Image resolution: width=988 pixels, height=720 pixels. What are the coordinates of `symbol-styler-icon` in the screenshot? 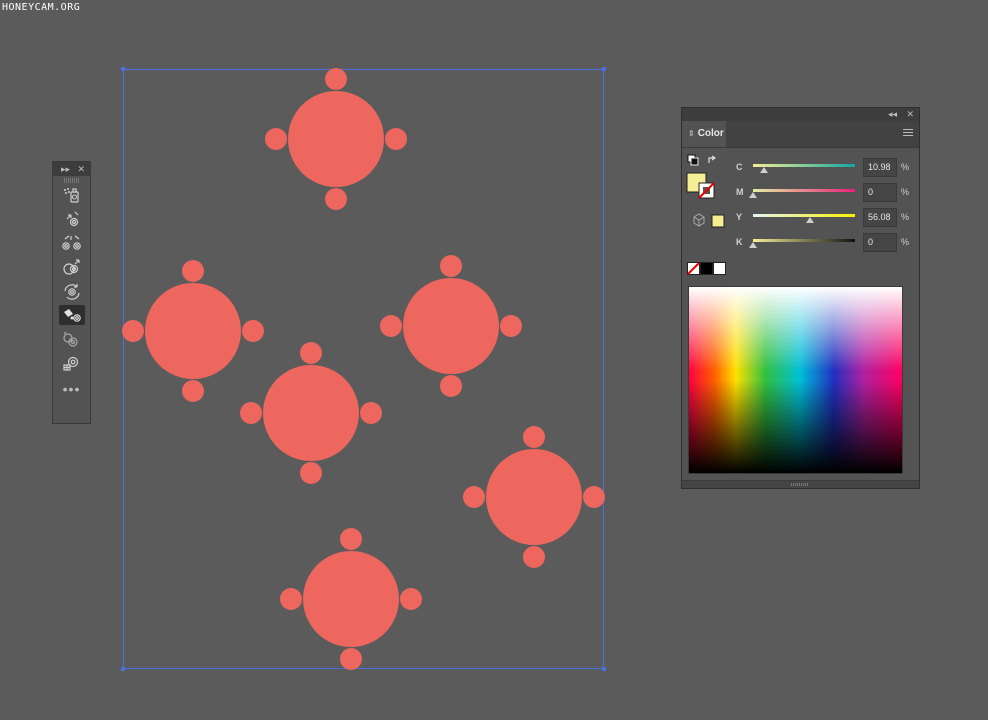 It's located at (72, 363).